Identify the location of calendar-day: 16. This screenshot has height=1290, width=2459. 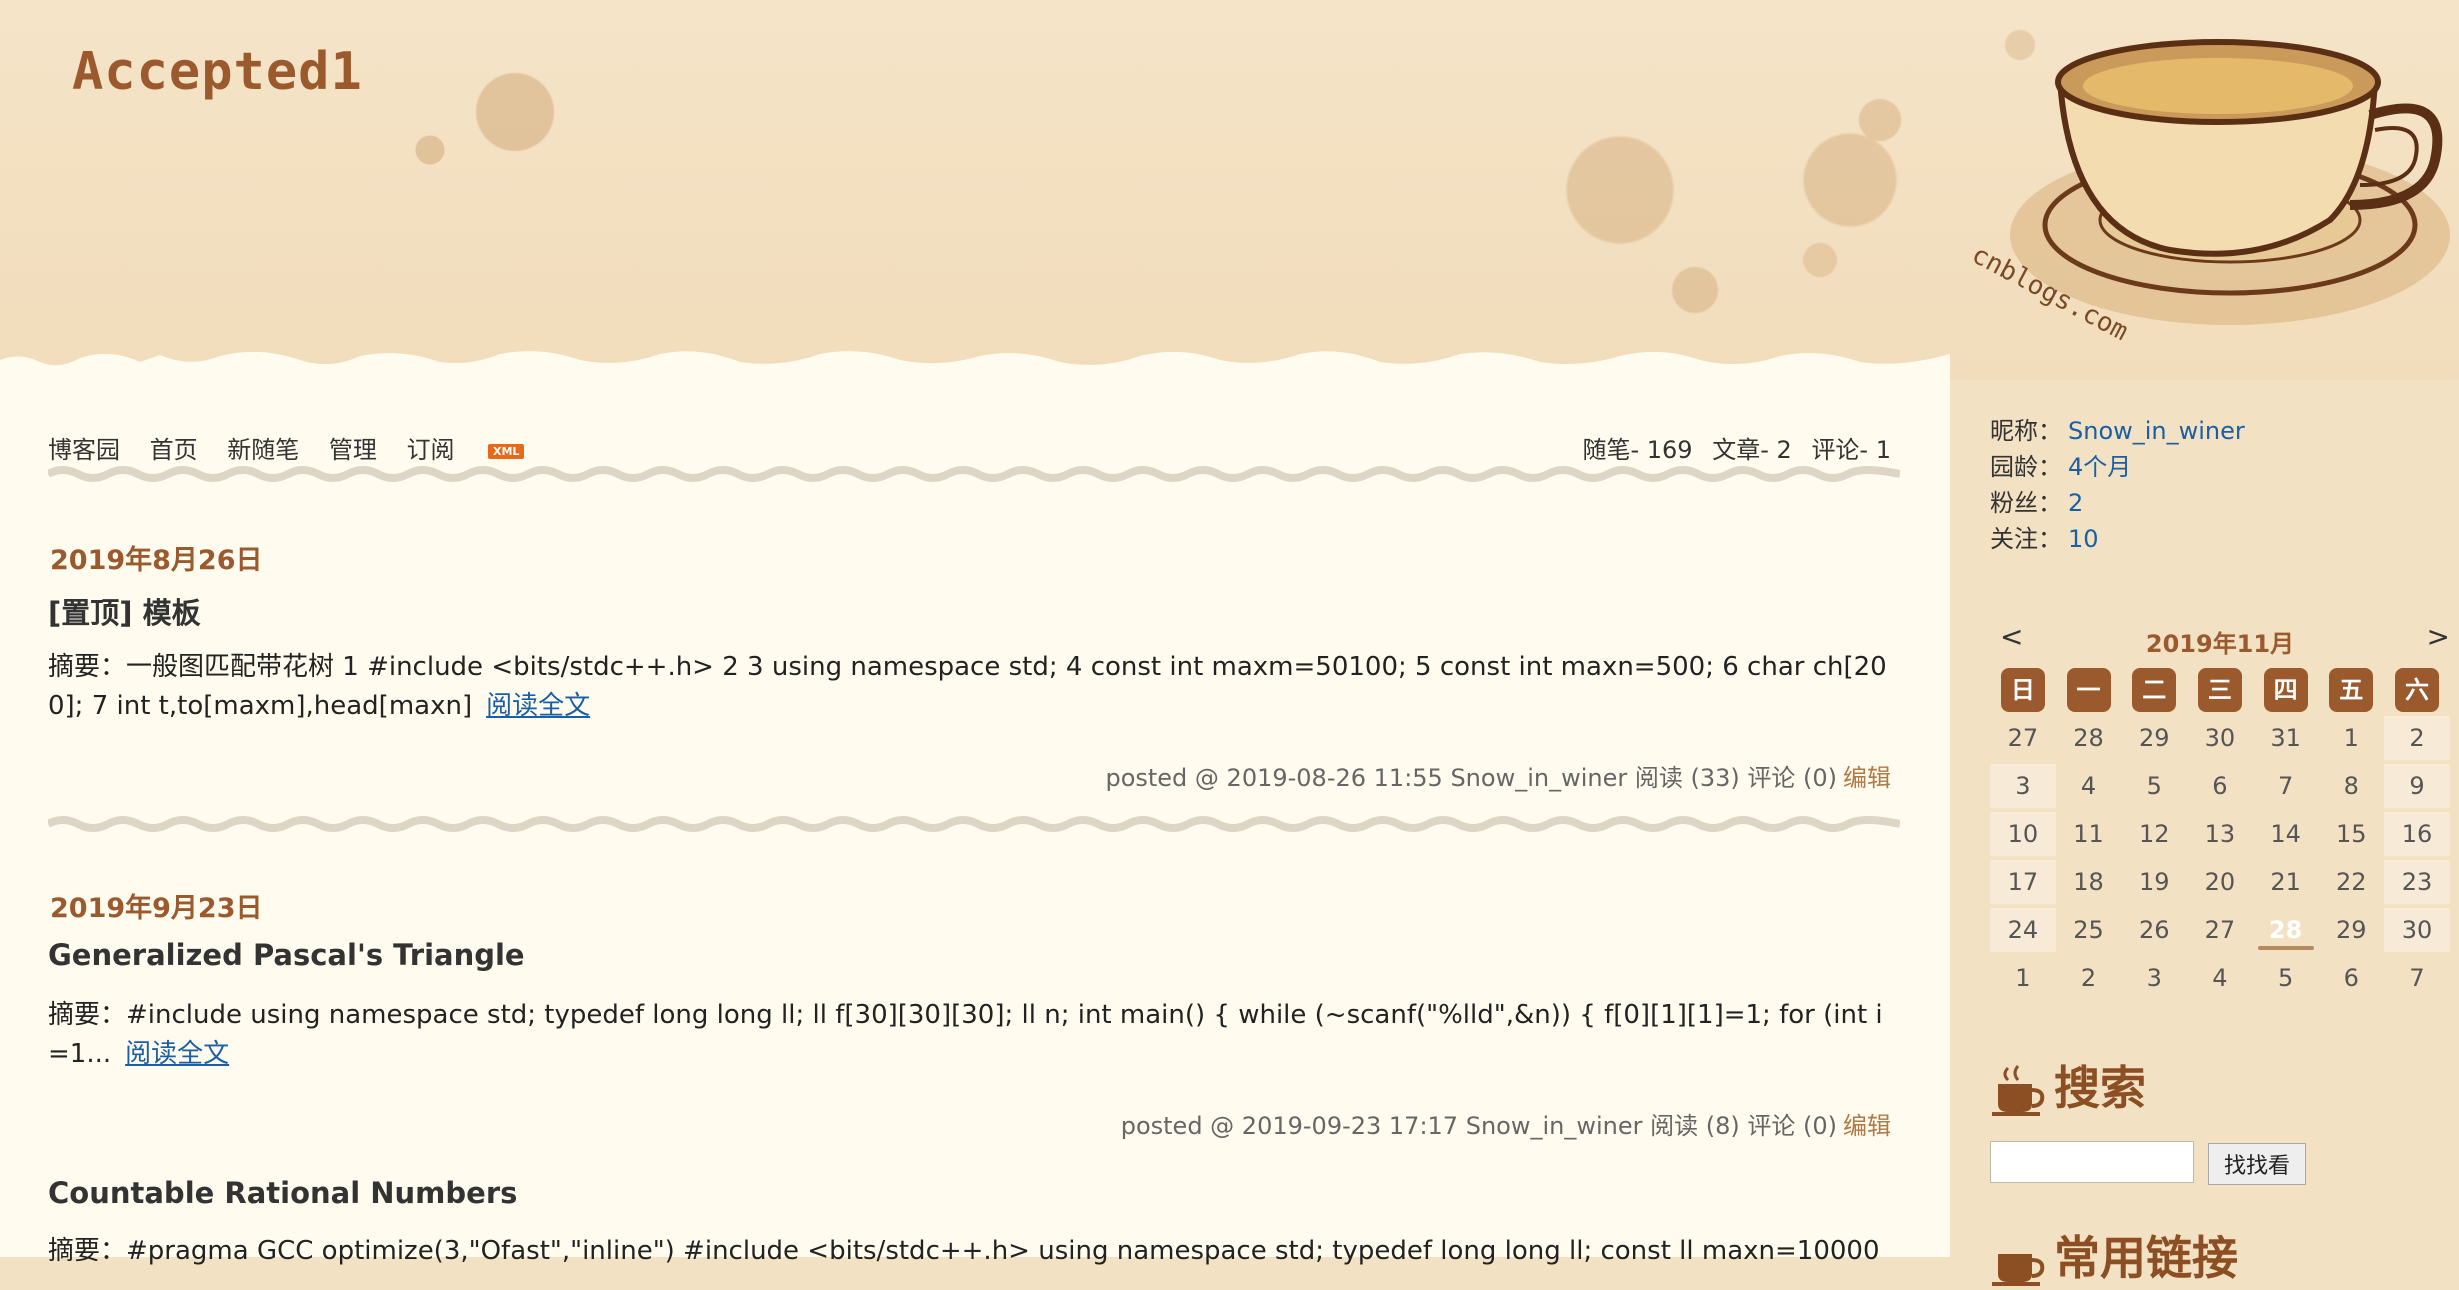
(2417, 834).